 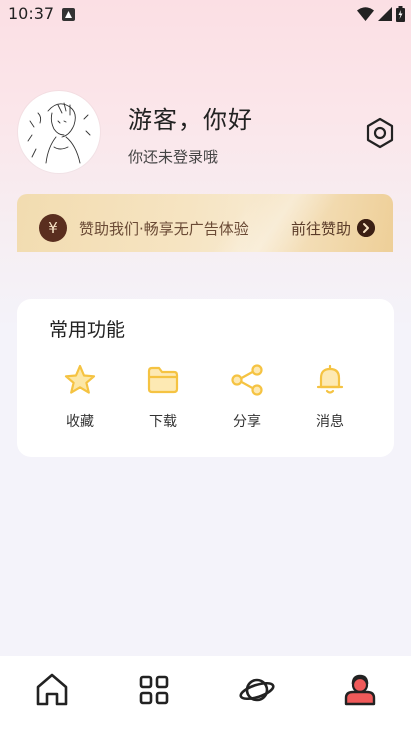 I want to click on status-bar: 10:37, so click(x=205, y=14).